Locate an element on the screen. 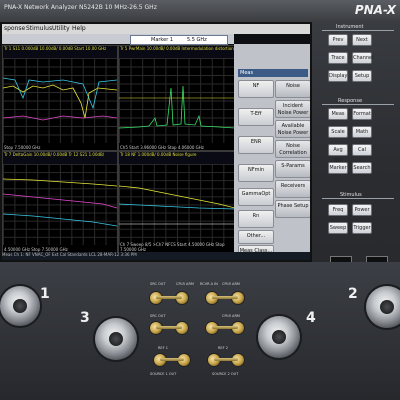 This screenshot has height=400, width=400. prev-key: Prev is located at coordinates (338, 40).